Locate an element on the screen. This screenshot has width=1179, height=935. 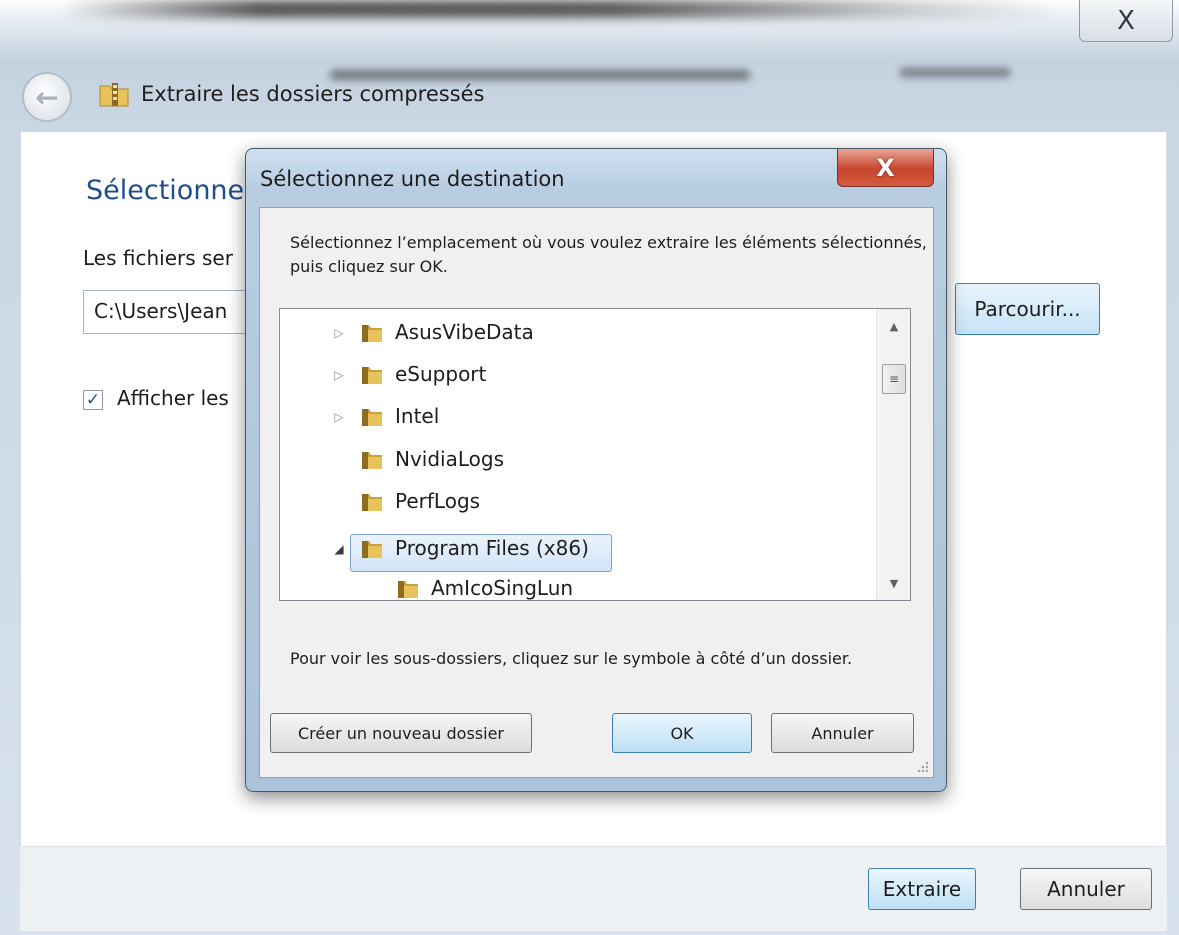
tree-item-label: PerfLogs is located at coordinates (438, 501).